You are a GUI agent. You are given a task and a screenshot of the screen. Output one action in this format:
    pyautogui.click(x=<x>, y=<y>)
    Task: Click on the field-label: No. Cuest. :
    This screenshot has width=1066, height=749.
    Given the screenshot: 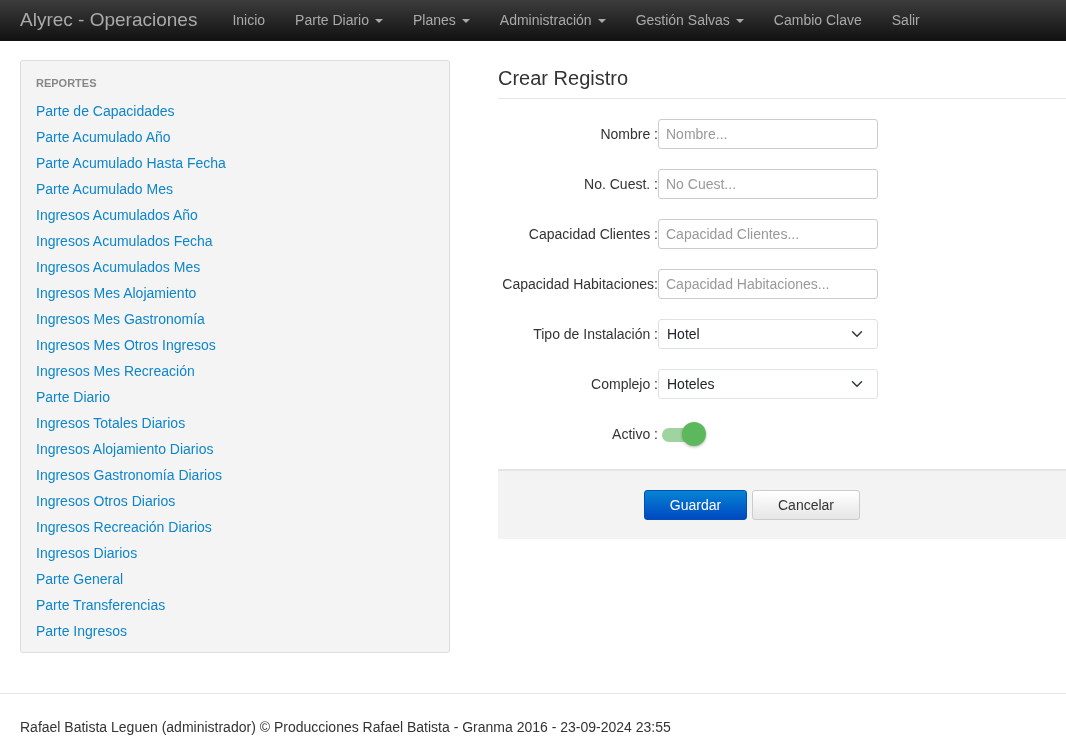 What is the action you would take?
    pyautogui.click(x=620, y=184)
    